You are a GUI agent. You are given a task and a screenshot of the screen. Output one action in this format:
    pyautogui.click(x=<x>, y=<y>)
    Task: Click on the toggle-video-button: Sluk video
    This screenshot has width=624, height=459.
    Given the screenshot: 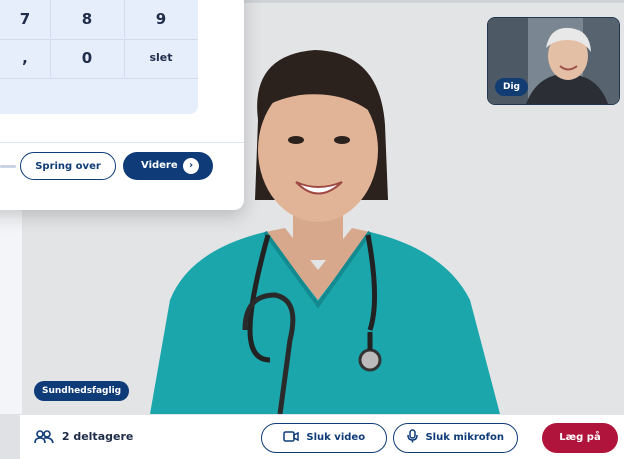 What is the action you would take?
    pyautogui.click(x=324, y=438)
    